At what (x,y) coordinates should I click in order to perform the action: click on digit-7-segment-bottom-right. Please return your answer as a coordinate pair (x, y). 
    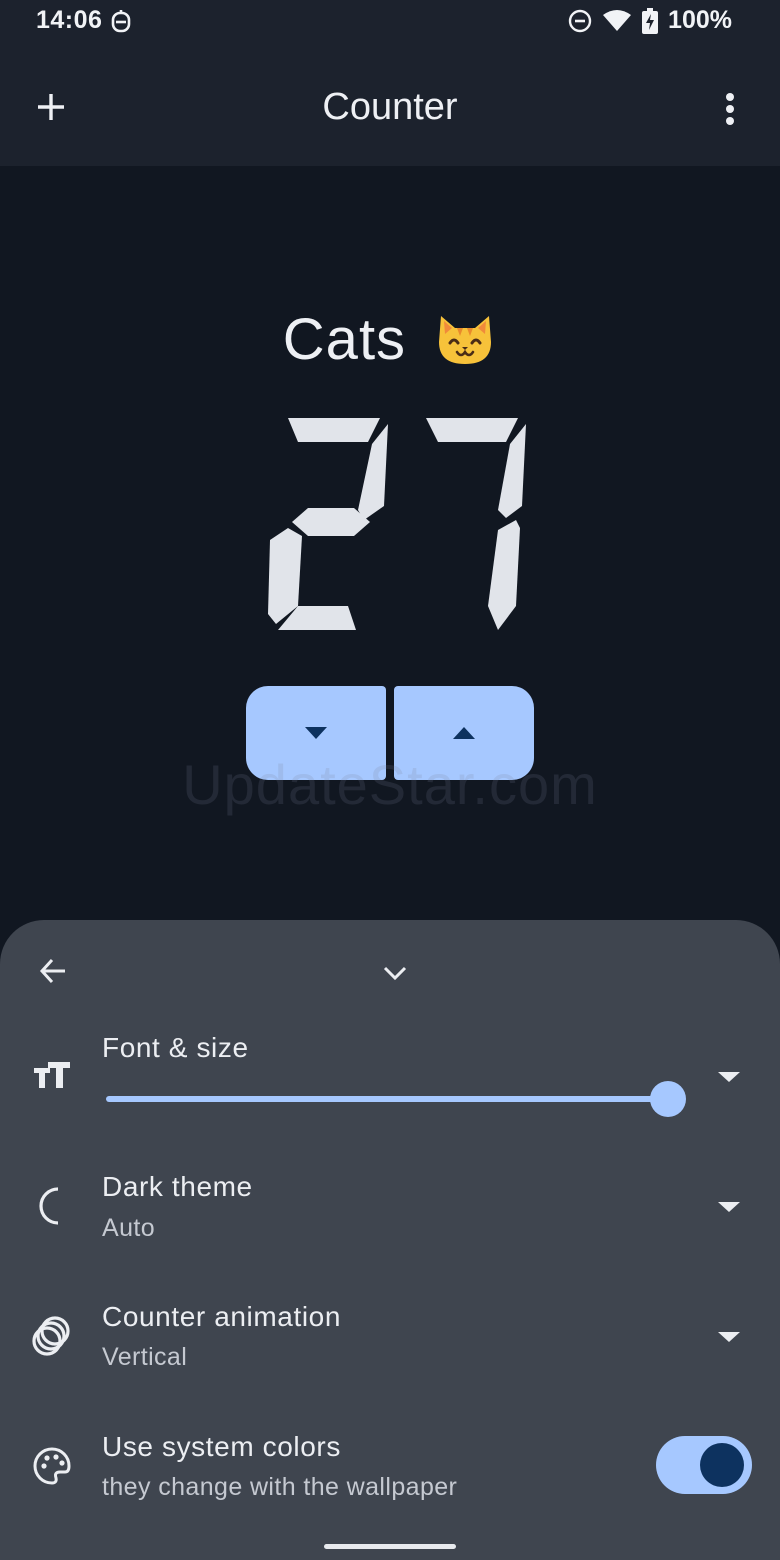
    Looking at the image, I should click on (504, 575).